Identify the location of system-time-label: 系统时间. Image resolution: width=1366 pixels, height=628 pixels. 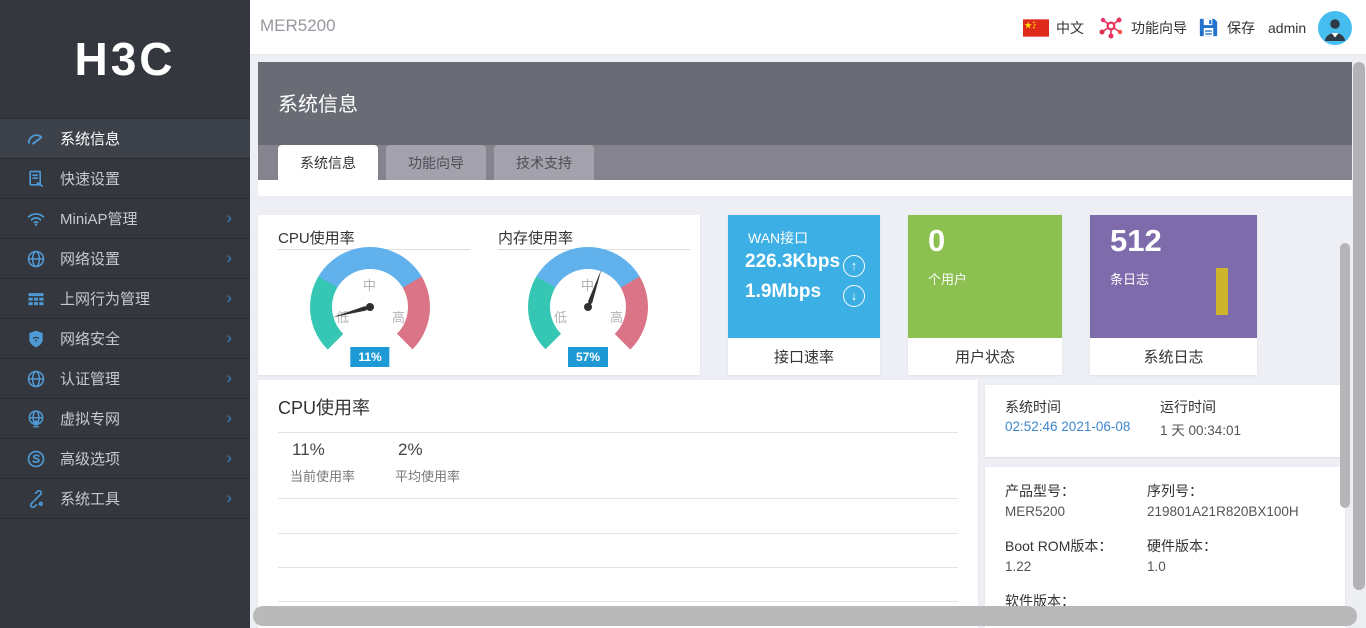
(1033, 407).